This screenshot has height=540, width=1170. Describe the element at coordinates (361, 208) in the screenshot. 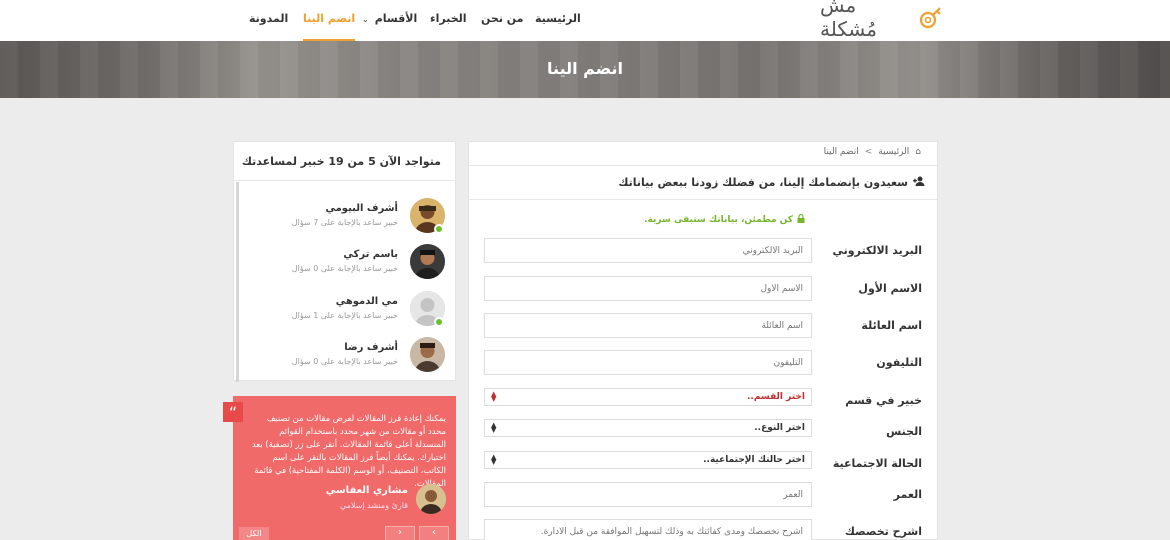

I see `expert-name: أشرف البيومي` at that location.